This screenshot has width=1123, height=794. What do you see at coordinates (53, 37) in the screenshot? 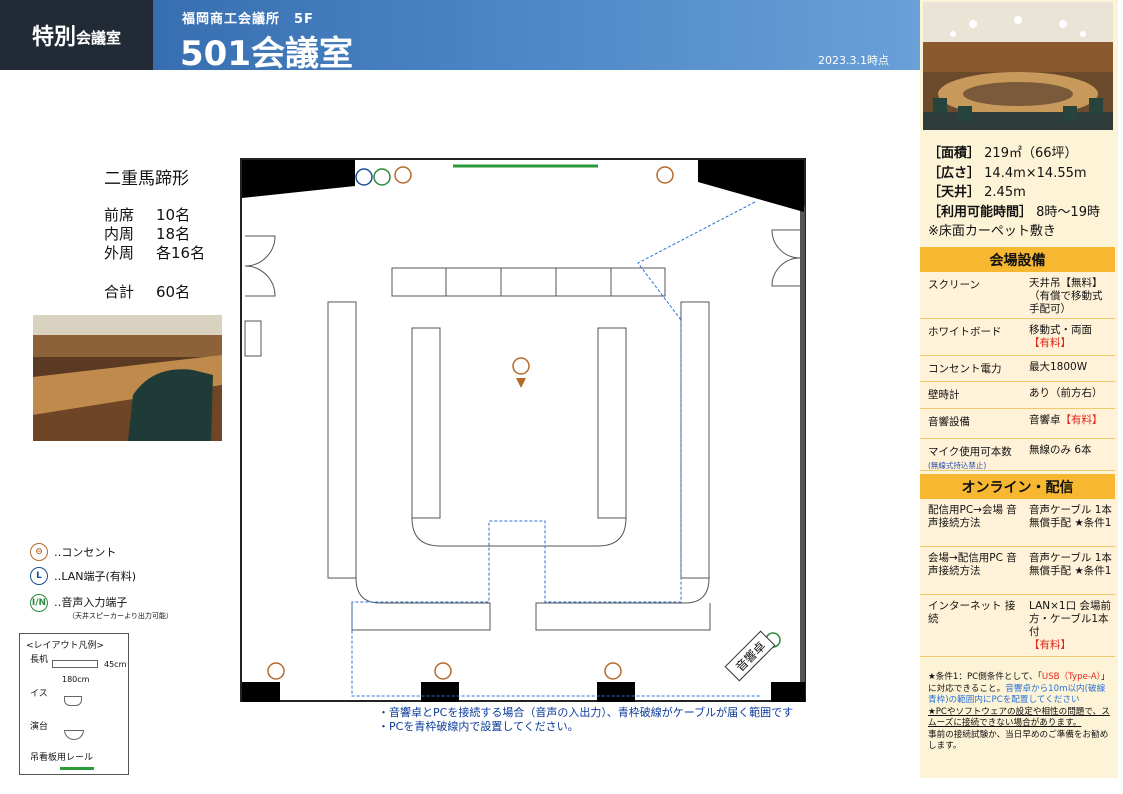
I see `badge-big-text: 特別` at bounding box center [53, 37].